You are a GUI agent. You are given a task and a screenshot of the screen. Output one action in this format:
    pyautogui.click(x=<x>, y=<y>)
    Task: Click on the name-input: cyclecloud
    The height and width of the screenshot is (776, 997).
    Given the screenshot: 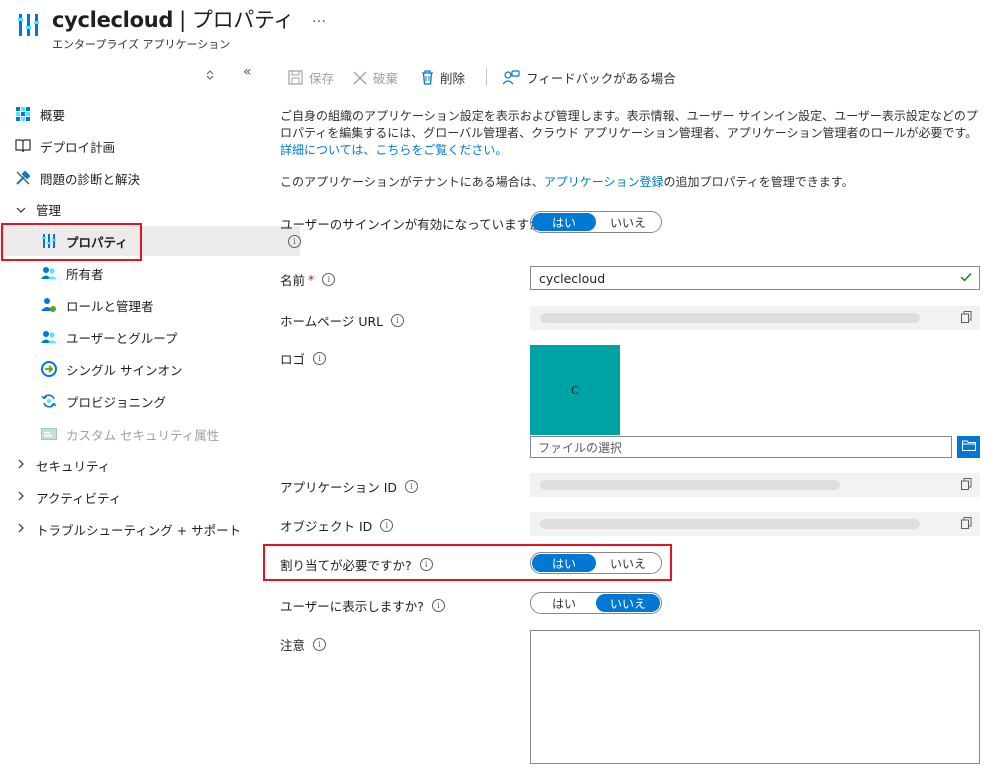 What is the action you would take?
    pyautogui.click(x=755, y=278)
    